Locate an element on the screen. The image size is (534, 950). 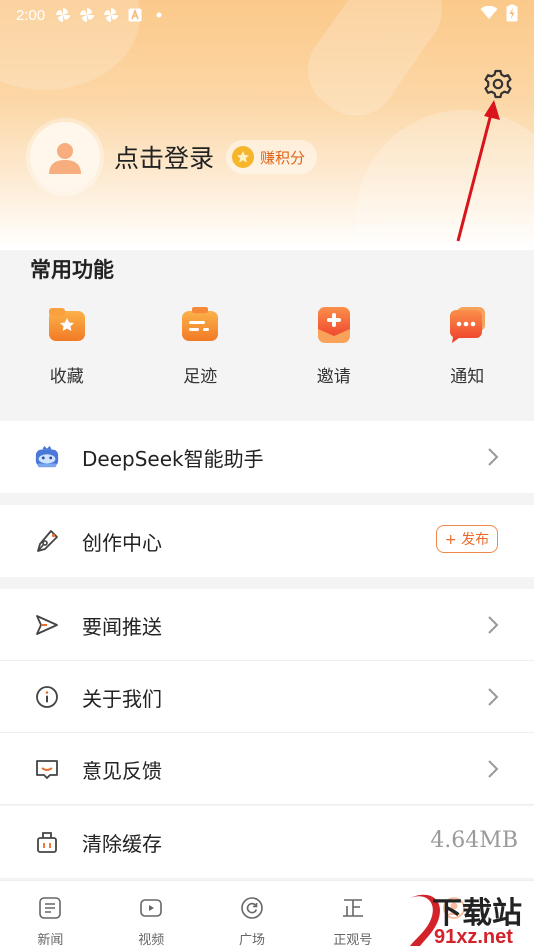
zhengguan-icon is located at coordinates (353, 908).